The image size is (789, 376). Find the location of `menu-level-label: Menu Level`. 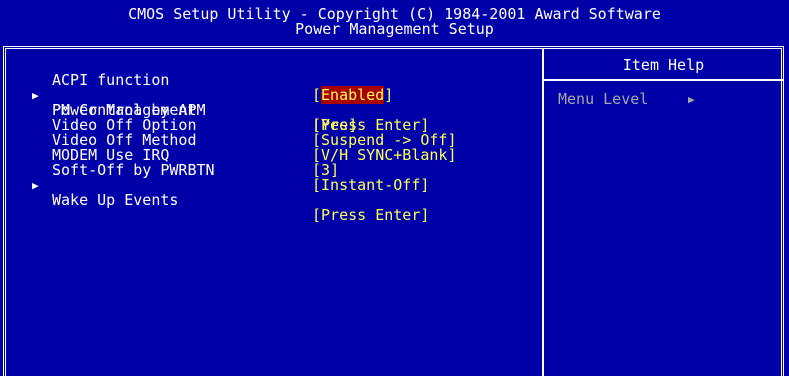

menu-level-label: Menu Level is located at coordinates (603, 99).